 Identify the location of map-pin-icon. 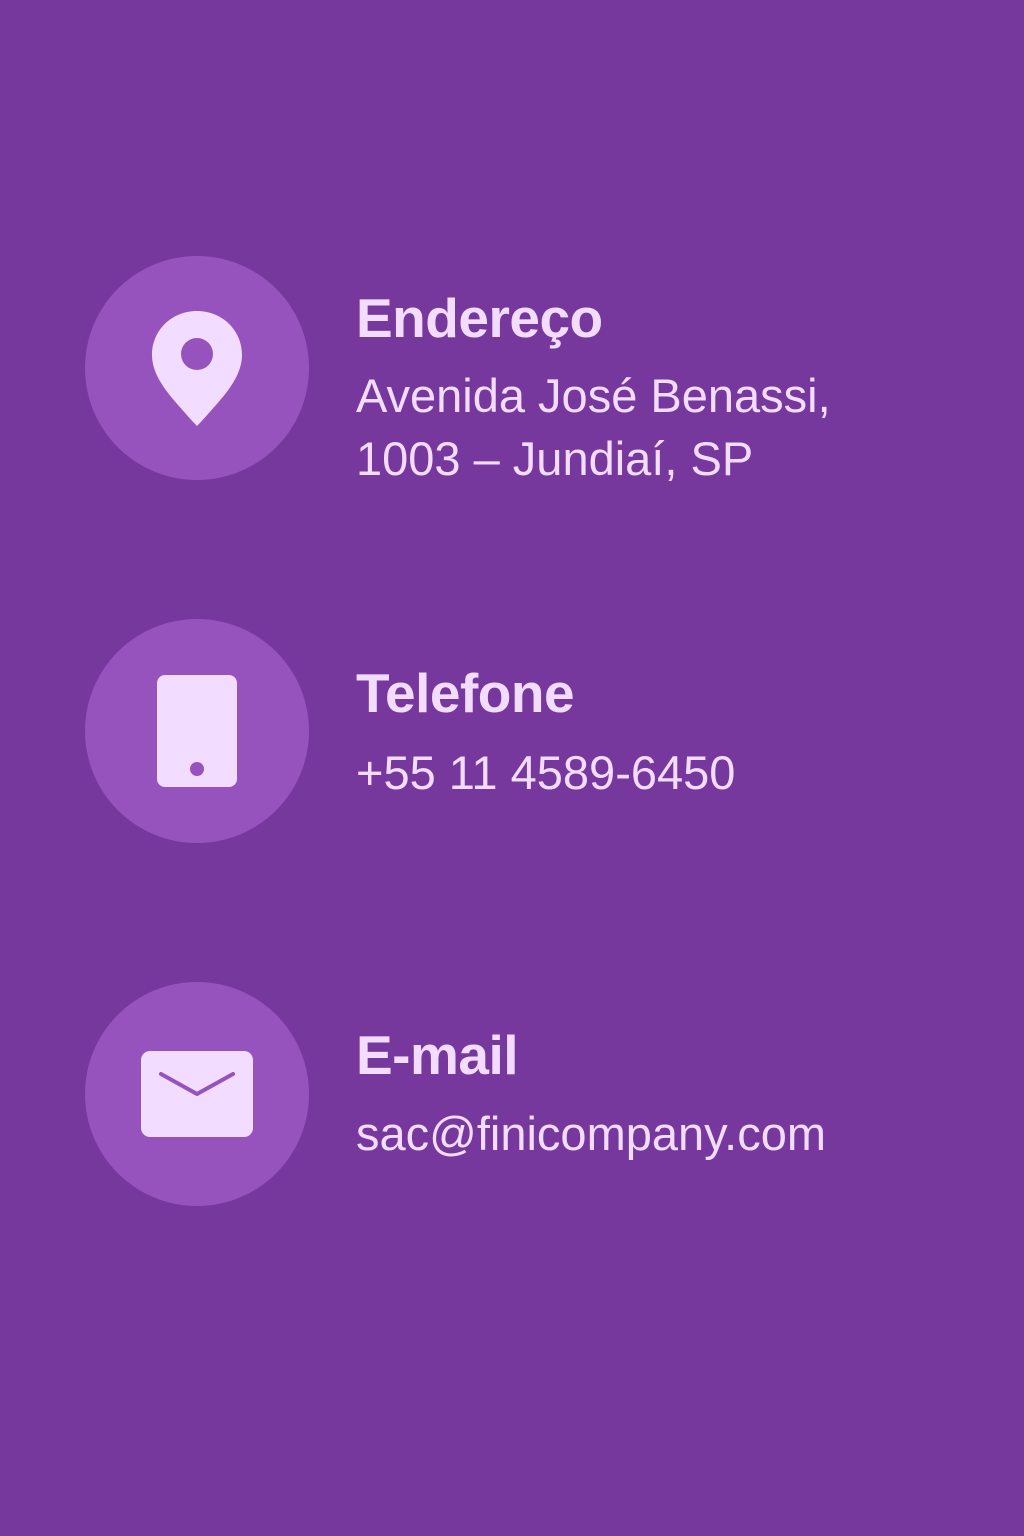
(197, 368).